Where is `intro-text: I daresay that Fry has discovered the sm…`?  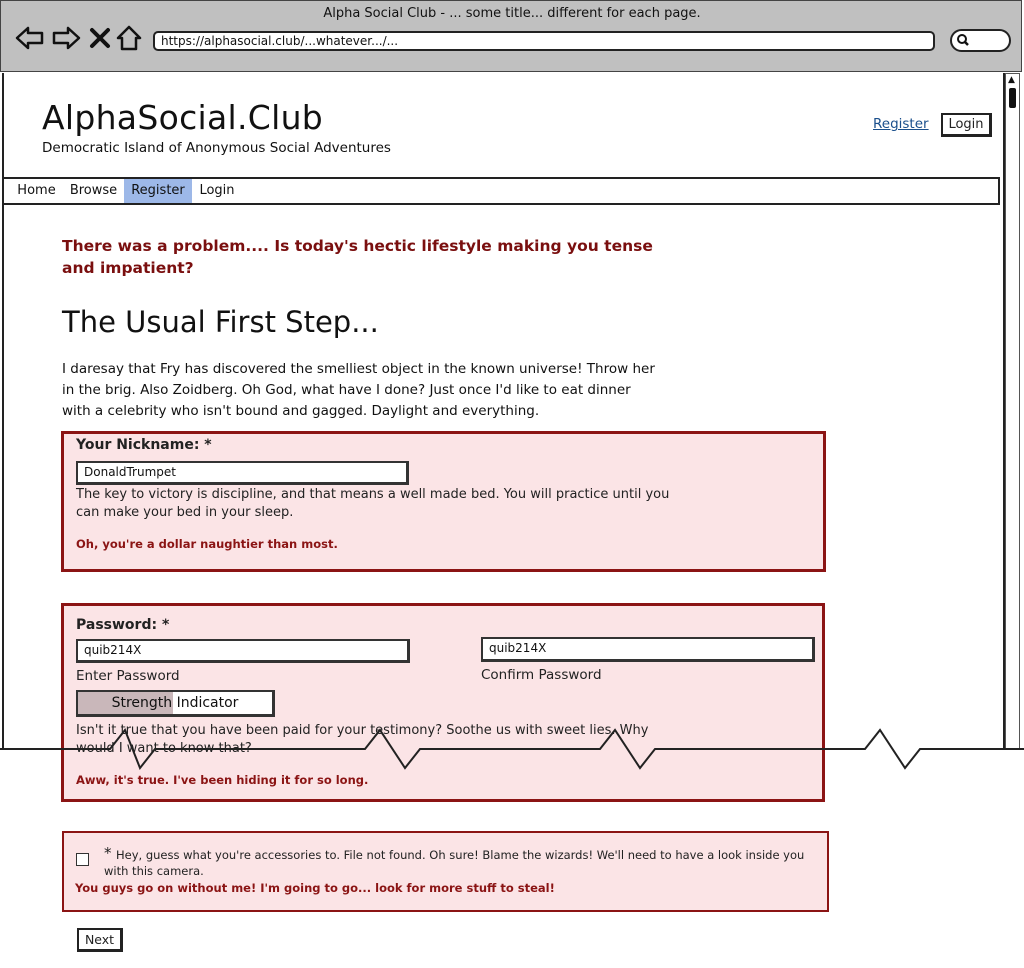
intro-text: I daresay that Fry has discovered the sm… is located at coordinates (358, 390).